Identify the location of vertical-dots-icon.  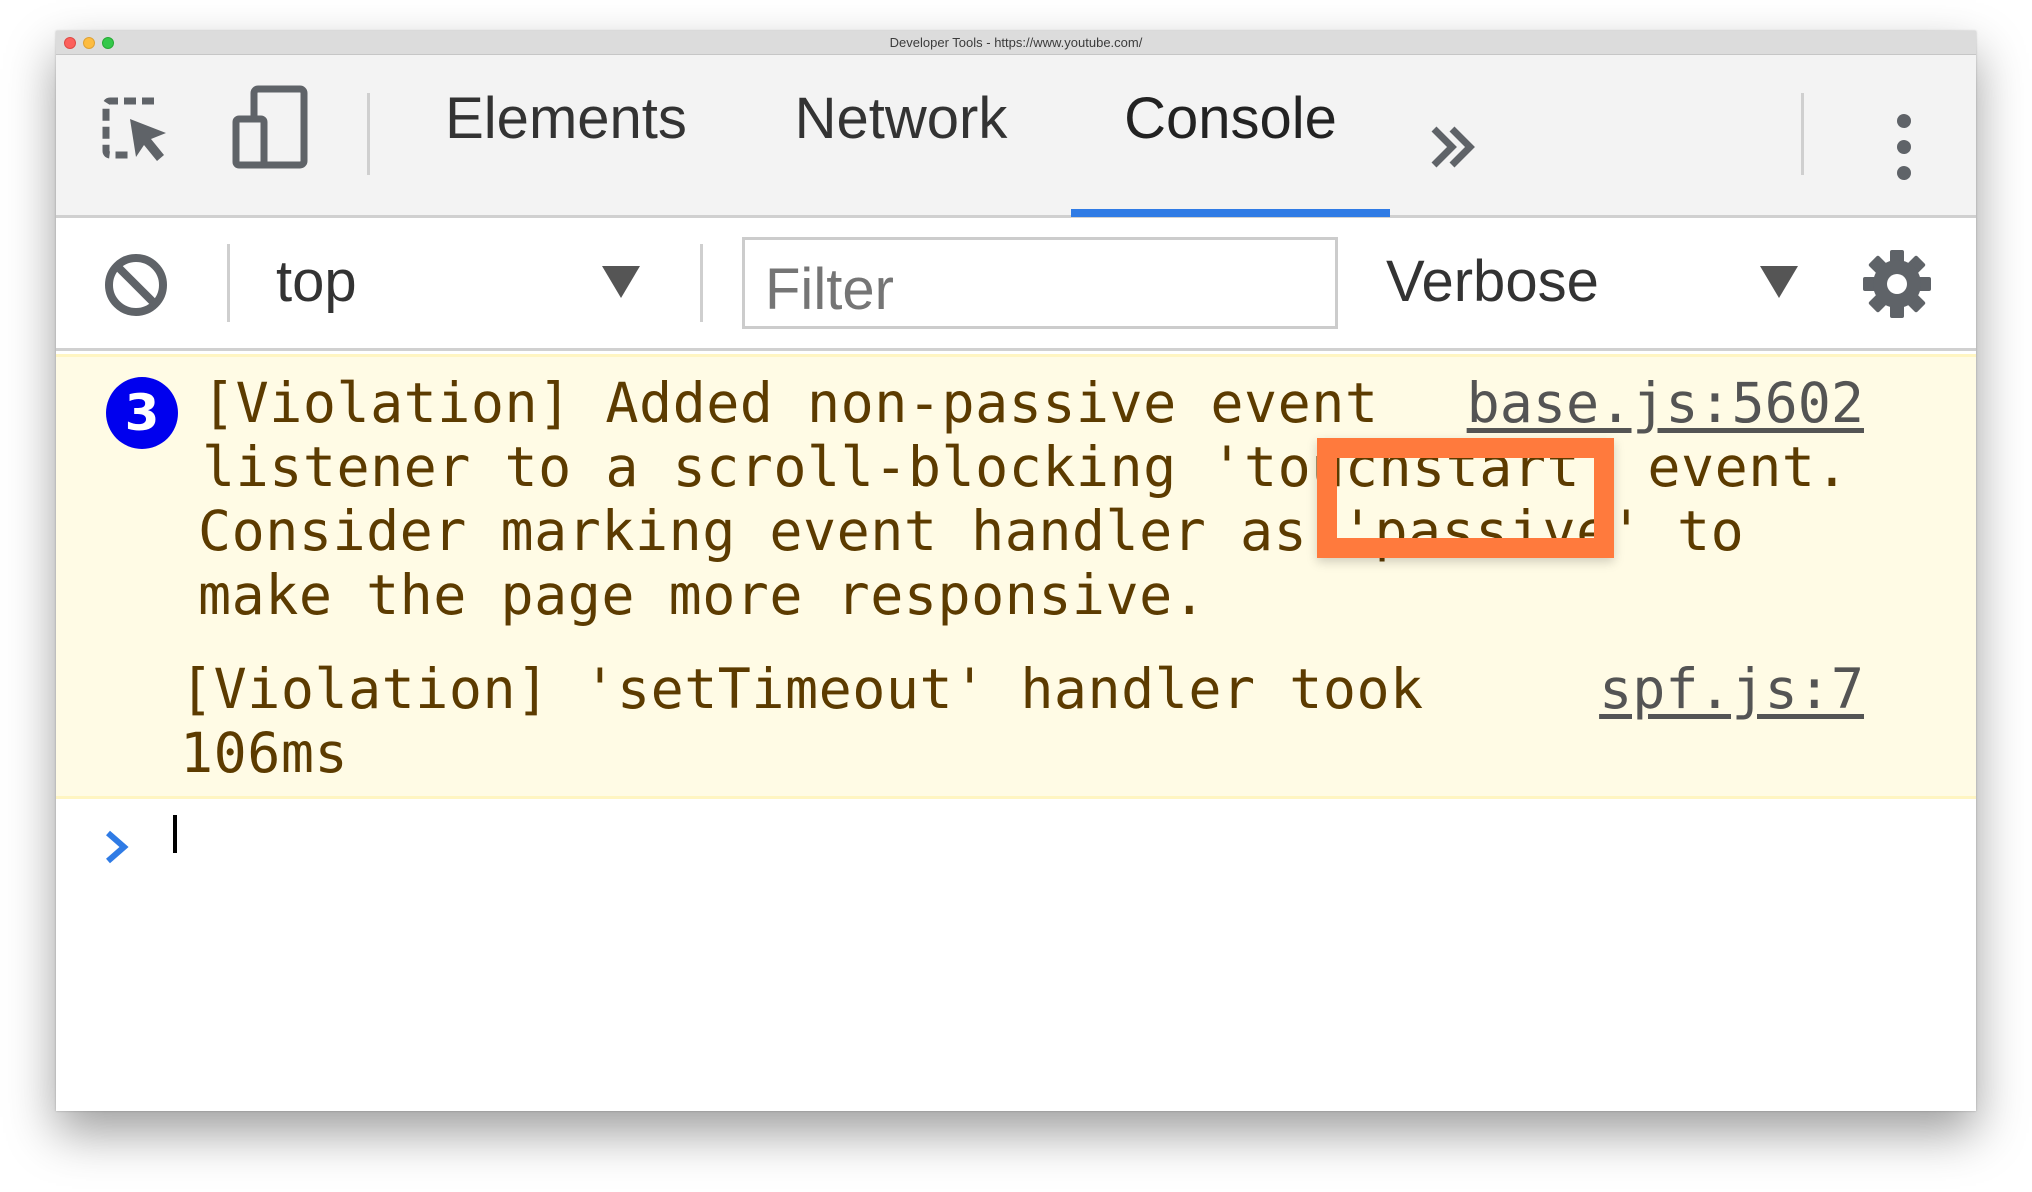
(1904, 148).